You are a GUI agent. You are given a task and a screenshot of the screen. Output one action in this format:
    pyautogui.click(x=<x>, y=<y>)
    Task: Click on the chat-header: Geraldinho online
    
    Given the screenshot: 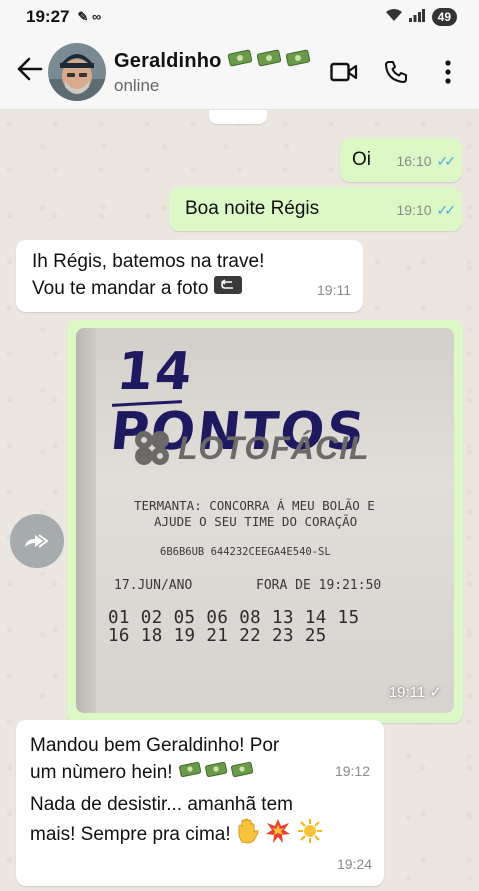 What is the action you would take?
    pyautogui.click(x=239, y=72)
    